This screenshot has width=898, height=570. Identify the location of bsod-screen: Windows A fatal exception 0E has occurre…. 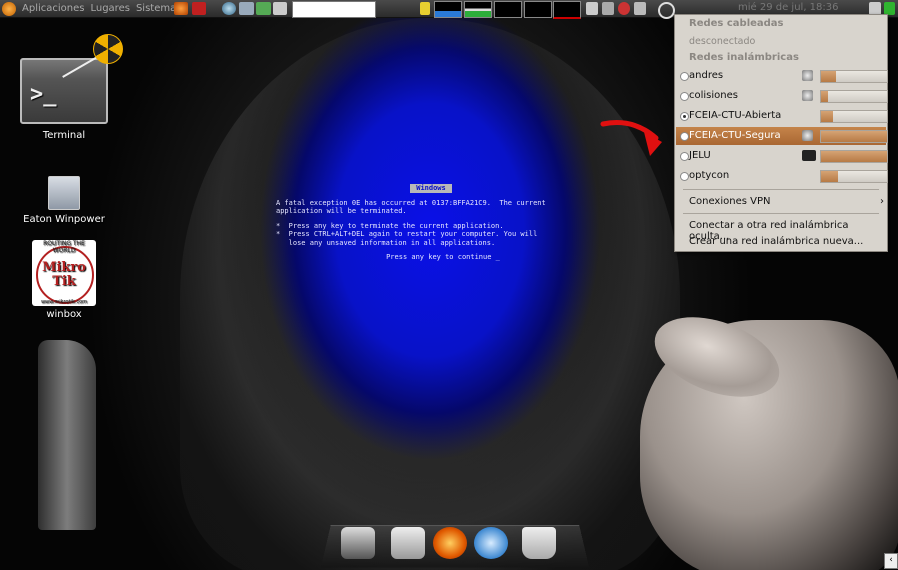
(431, 226).